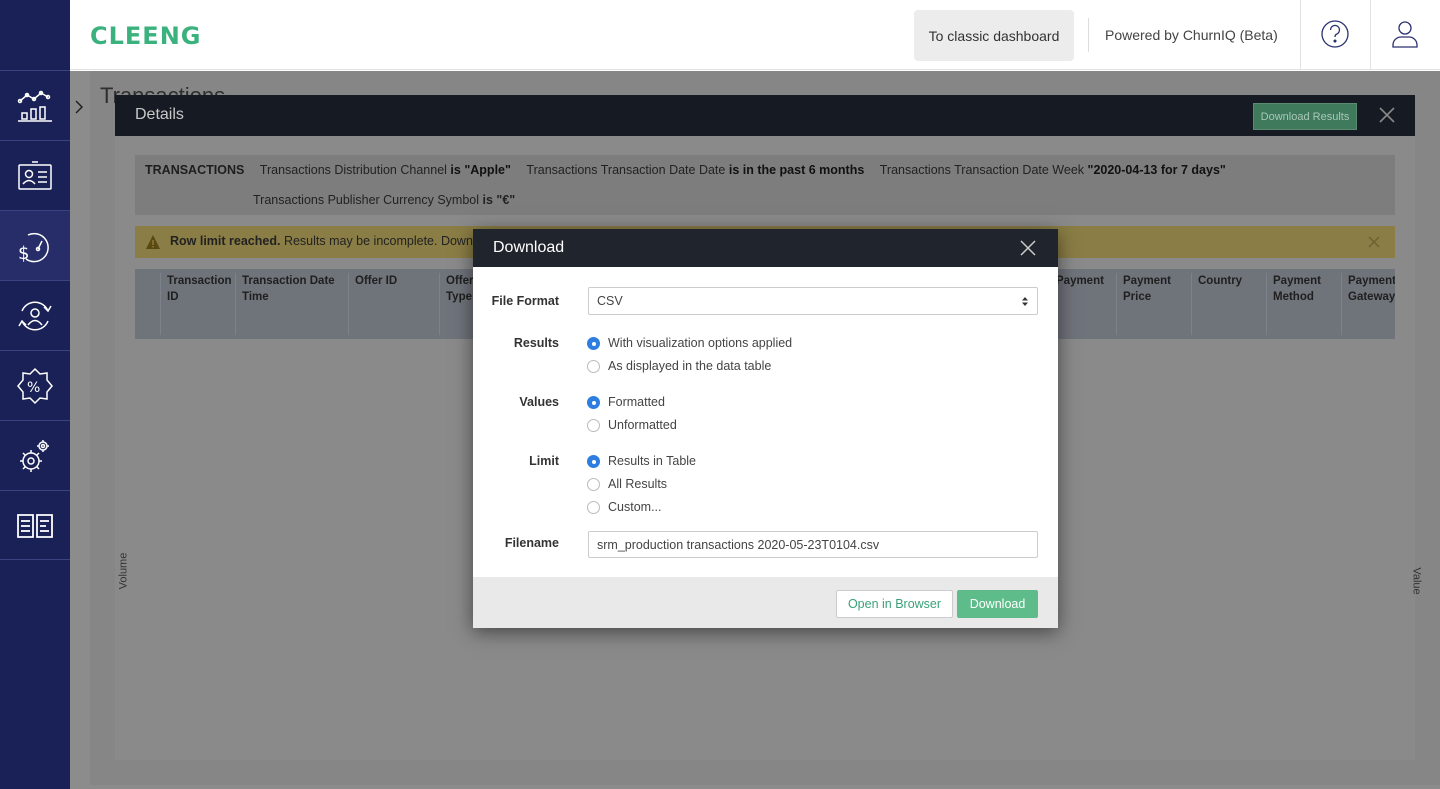 The width and height of the screenshot is (1440, 789). I want to click on radio-label: All Results, so click(638, 484).